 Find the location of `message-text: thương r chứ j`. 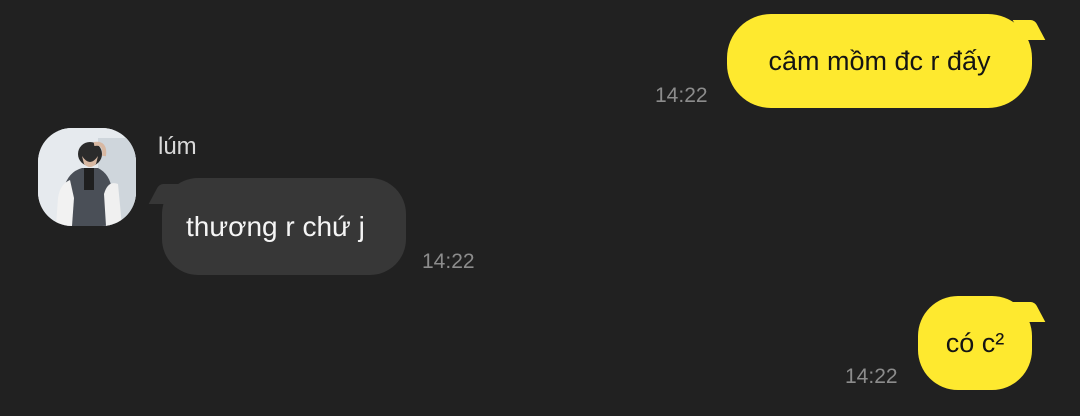

message-text: thương r chứ j is located at coordinates (275, 226).